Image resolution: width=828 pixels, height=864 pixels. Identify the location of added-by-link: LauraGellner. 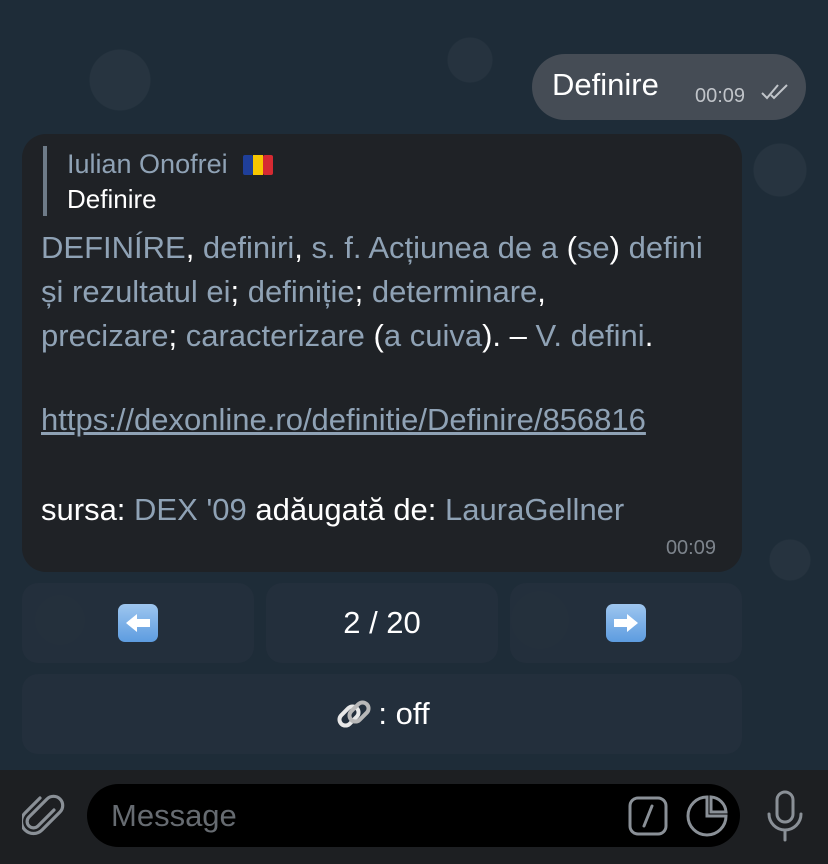
(534, 509).